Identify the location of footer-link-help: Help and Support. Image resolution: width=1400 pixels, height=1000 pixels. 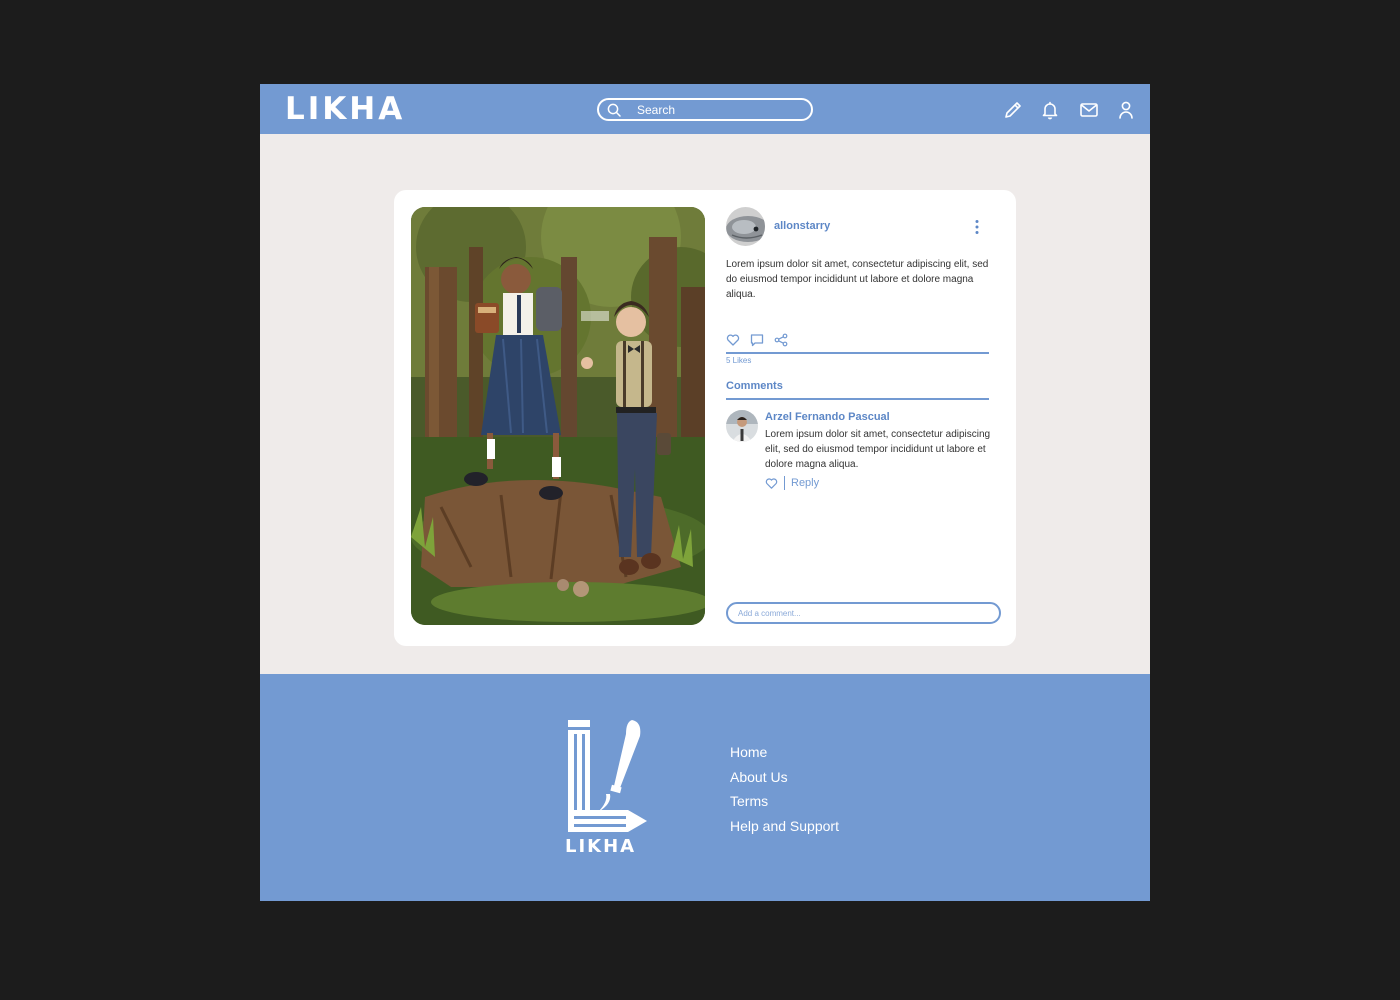
(784, 826).